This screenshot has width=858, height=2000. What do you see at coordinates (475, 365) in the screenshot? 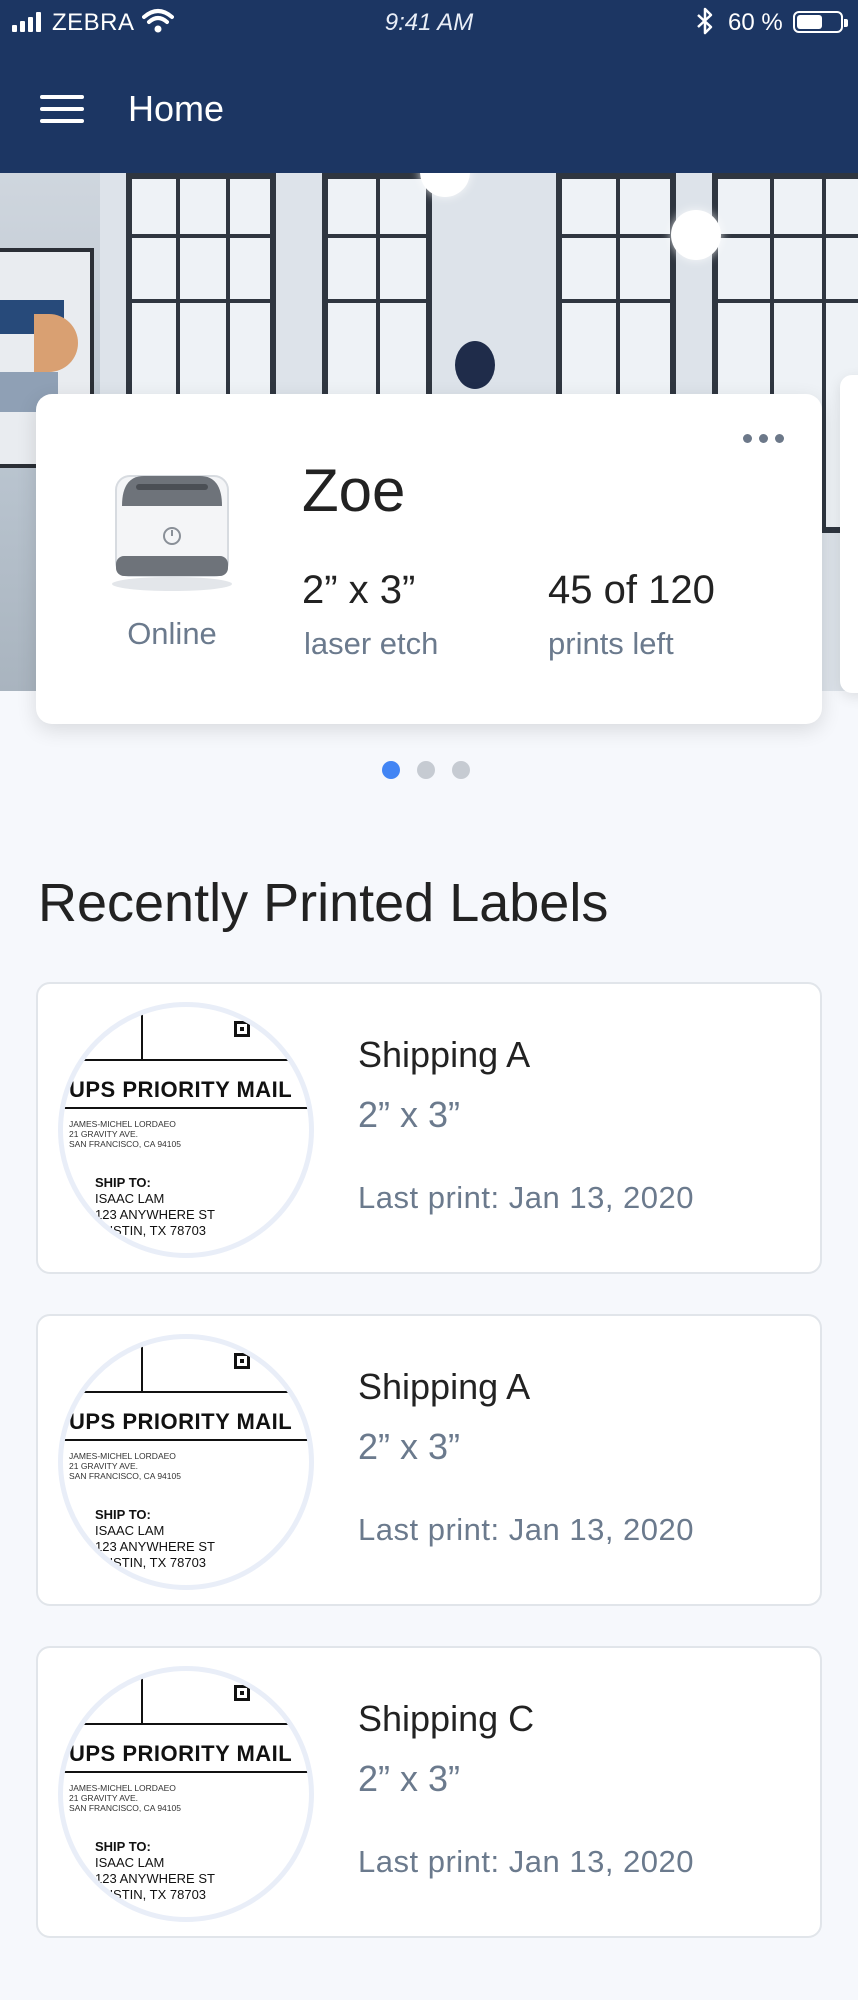
I see `wall-clock-image` at bounding box center [475, 365].